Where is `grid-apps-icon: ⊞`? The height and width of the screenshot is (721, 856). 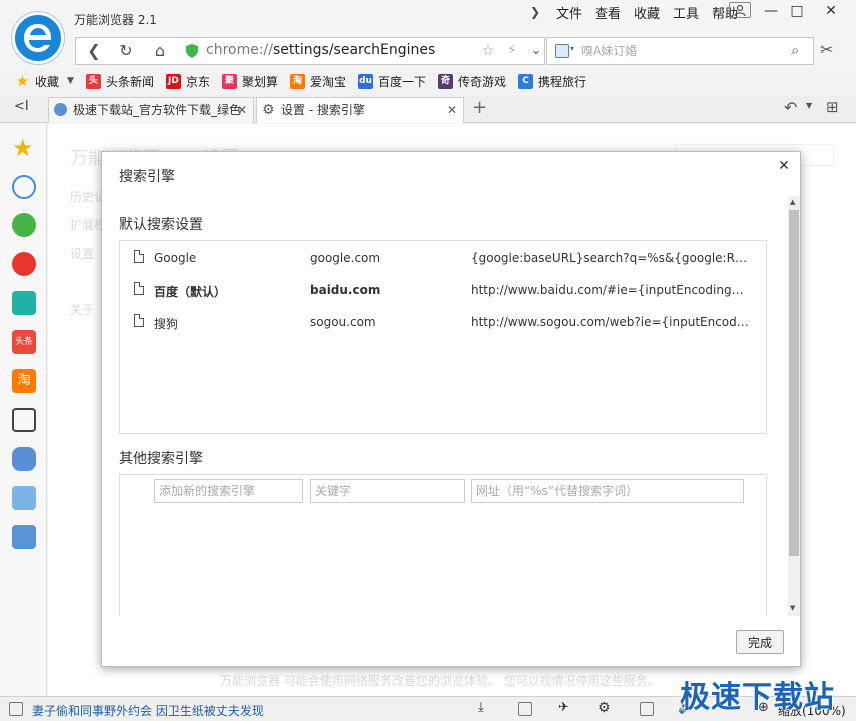 grid-apps-icon: ⊞ is located at coordinates (832, 107).